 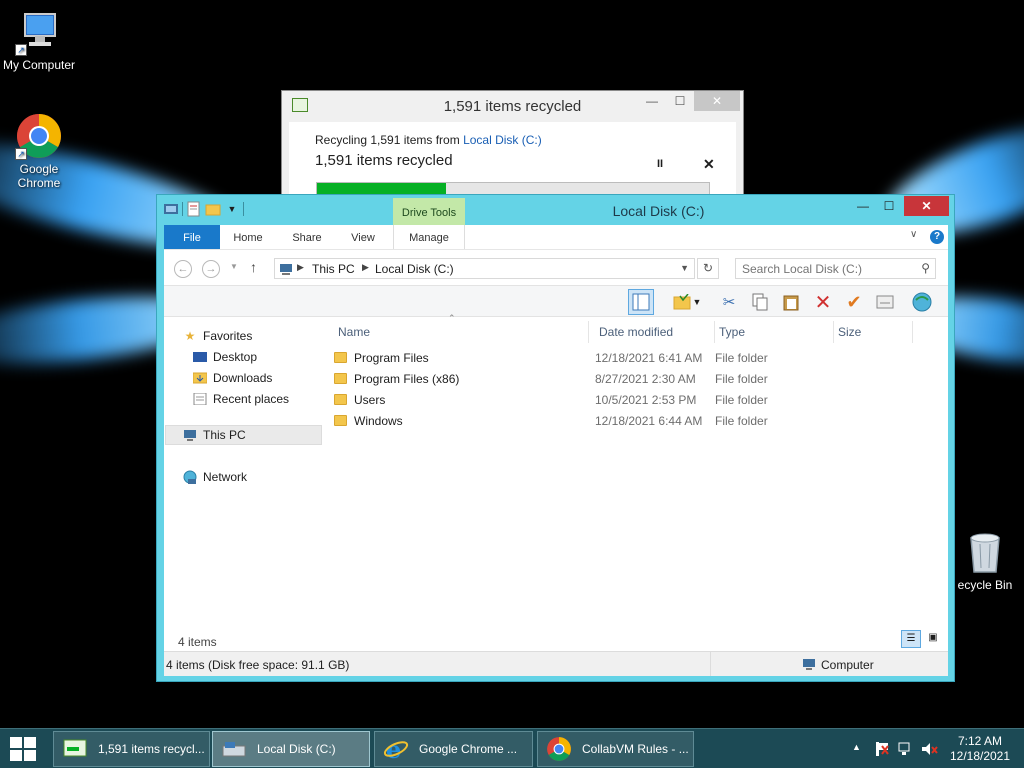 I want to click on file-name: Program Files (x86), so click(x=407, y=379).